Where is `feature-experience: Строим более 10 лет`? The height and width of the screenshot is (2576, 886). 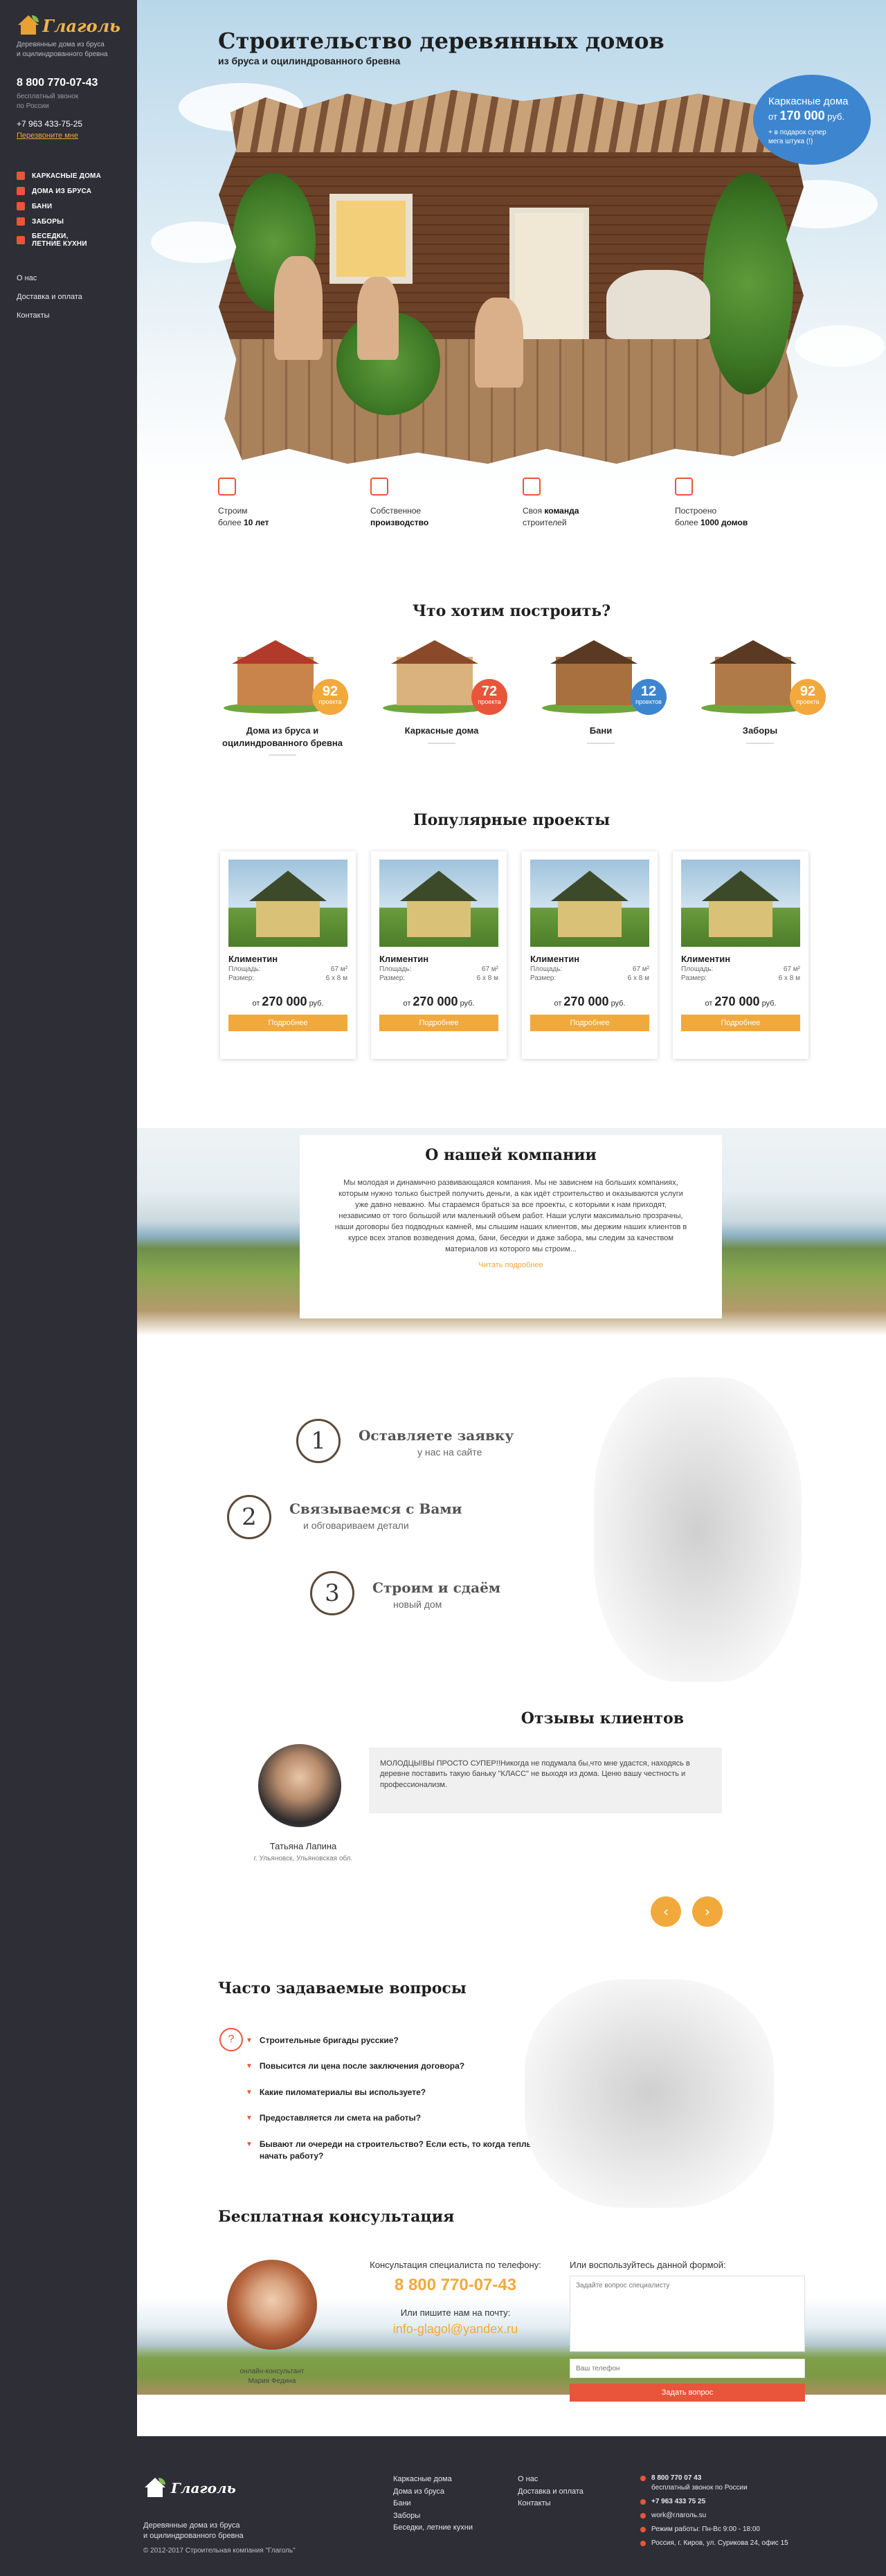 feature-experience: Строим более 10 лет is located at coordinates (294, 503).